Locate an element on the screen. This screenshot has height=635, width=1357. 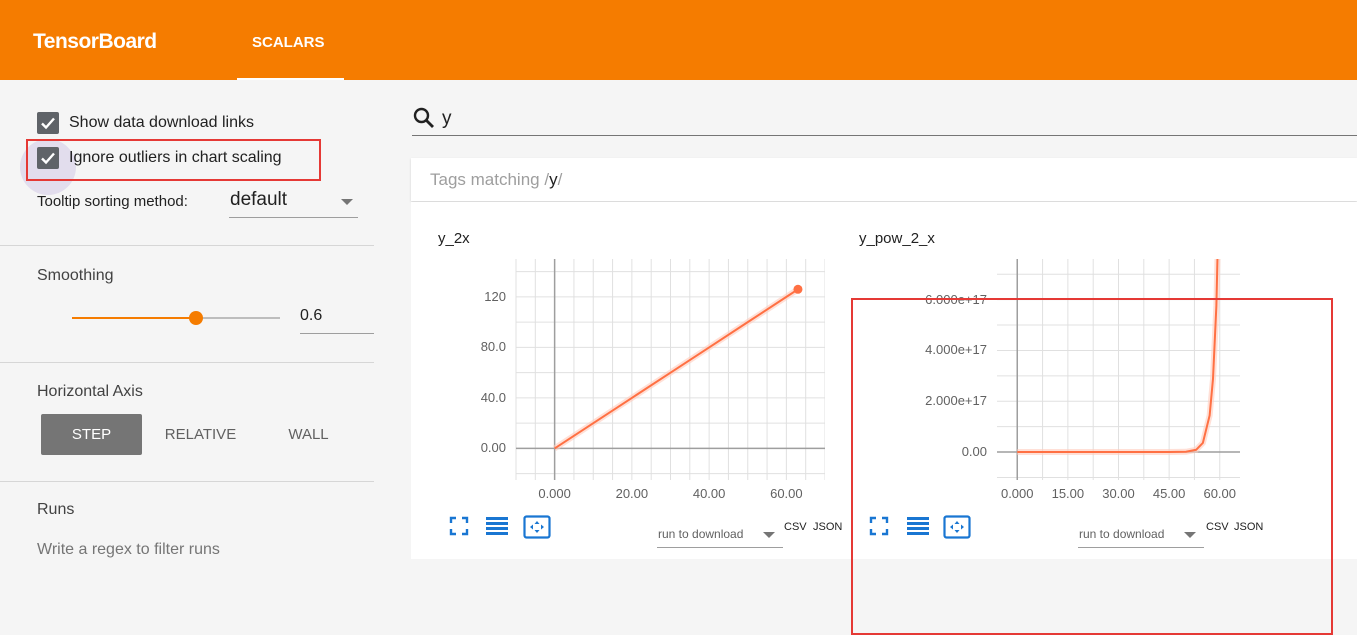
runs-title: Runs is located at coordinates (56, 509).